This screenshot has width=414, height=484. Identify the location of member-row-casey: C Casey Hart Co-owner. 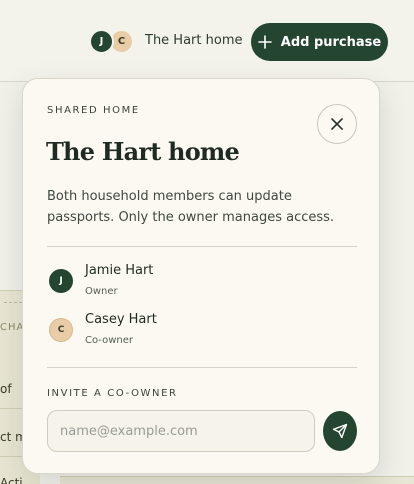
(202, 332).